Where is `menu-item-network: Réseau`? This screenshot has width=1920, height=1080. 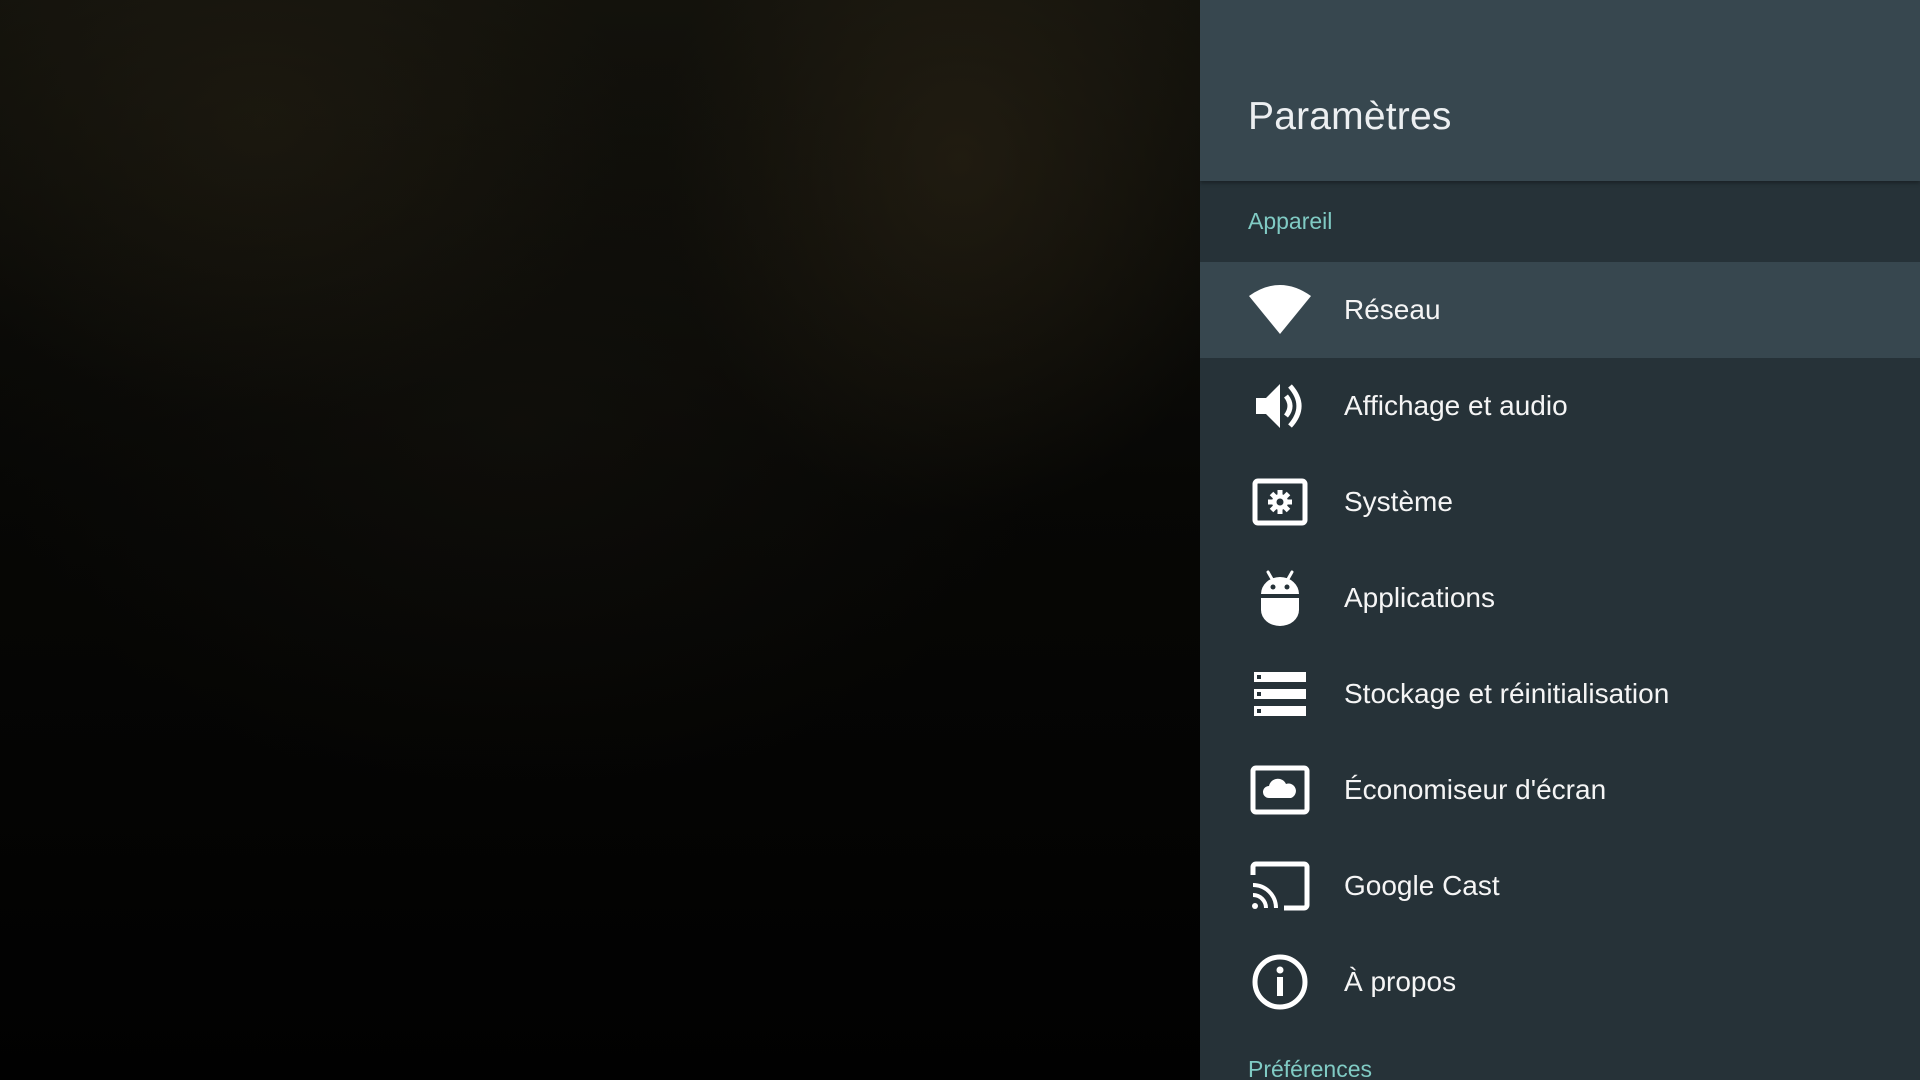
menu-item-network: Réseau is located at coordinates (1560, 310).